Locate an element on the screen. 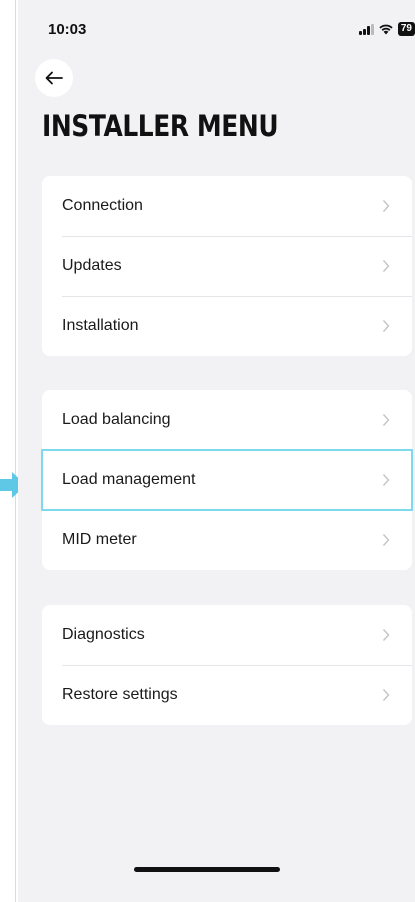 The image size is (415, 902). menu-item-mid-meter: MID meter is located at coordinates (227, 540).